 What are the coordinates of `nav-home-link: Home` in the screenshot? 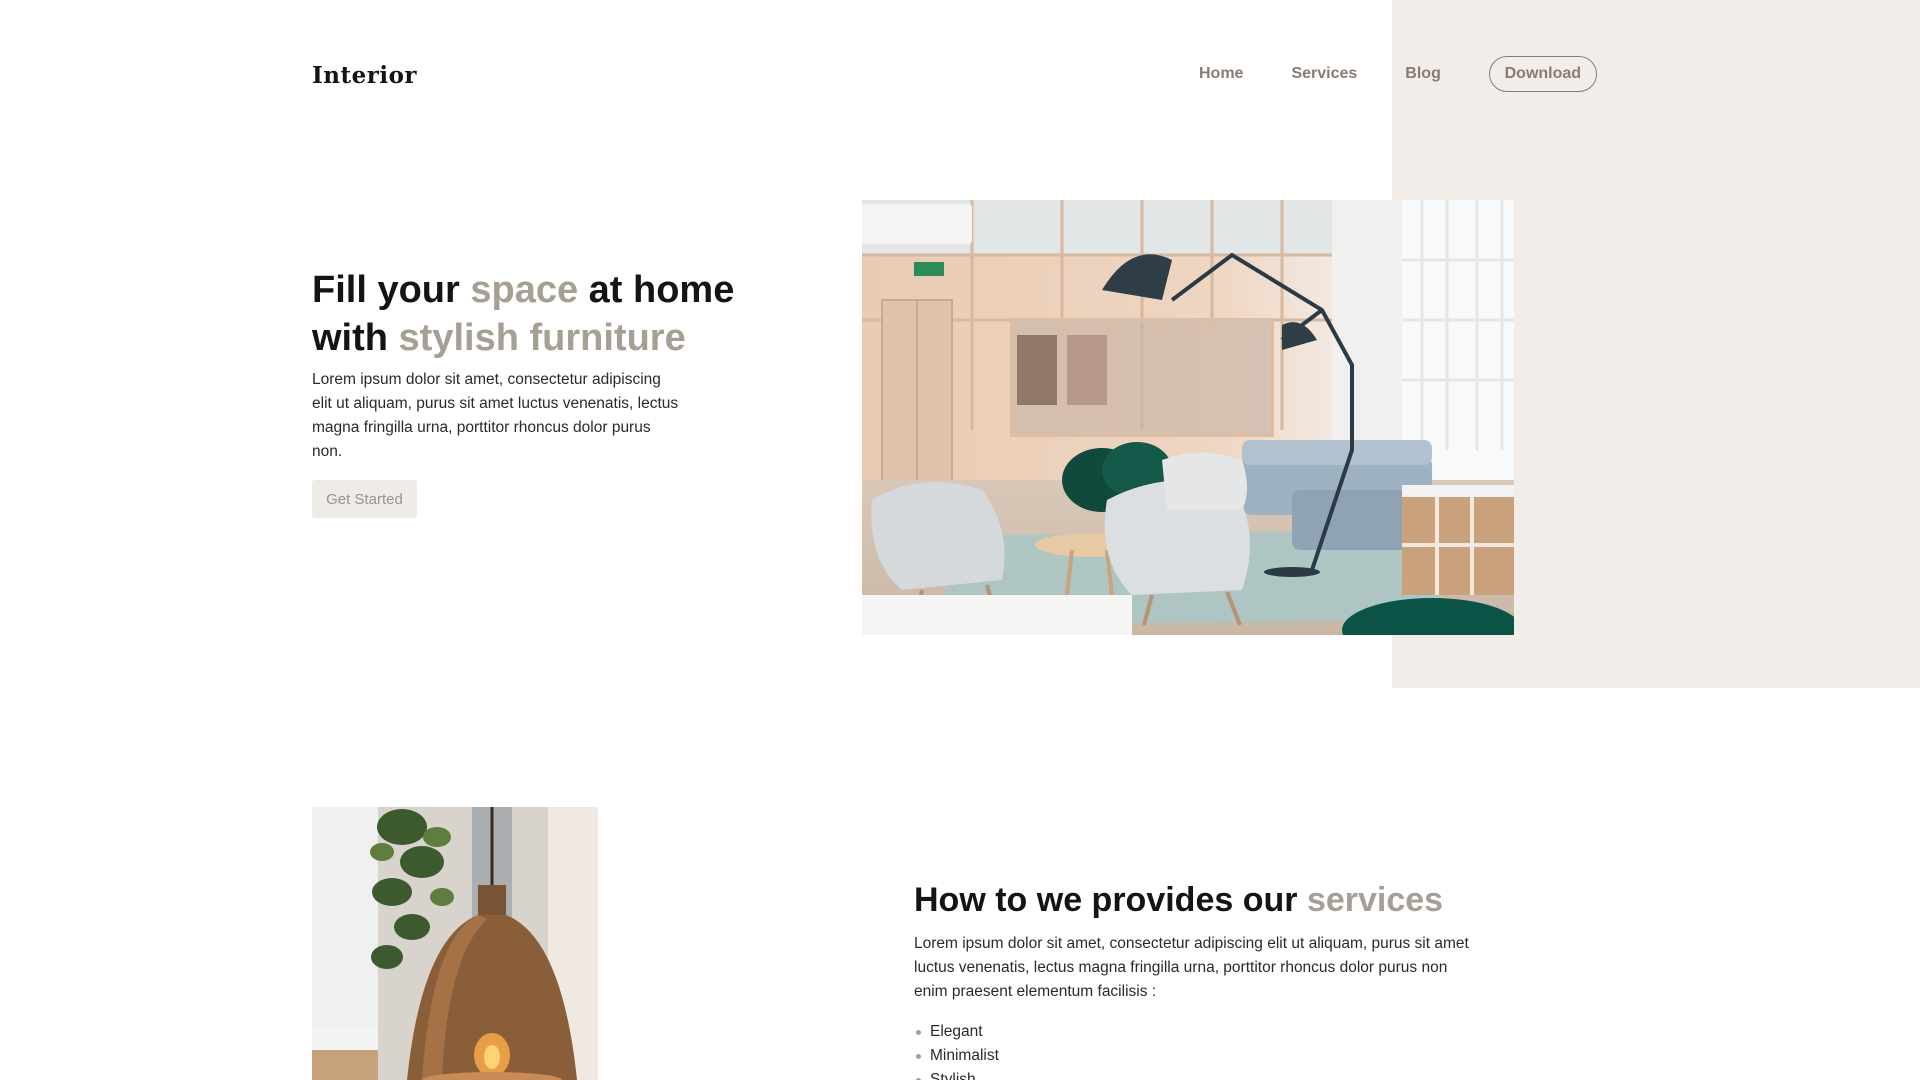 It's located at (1221, 74).